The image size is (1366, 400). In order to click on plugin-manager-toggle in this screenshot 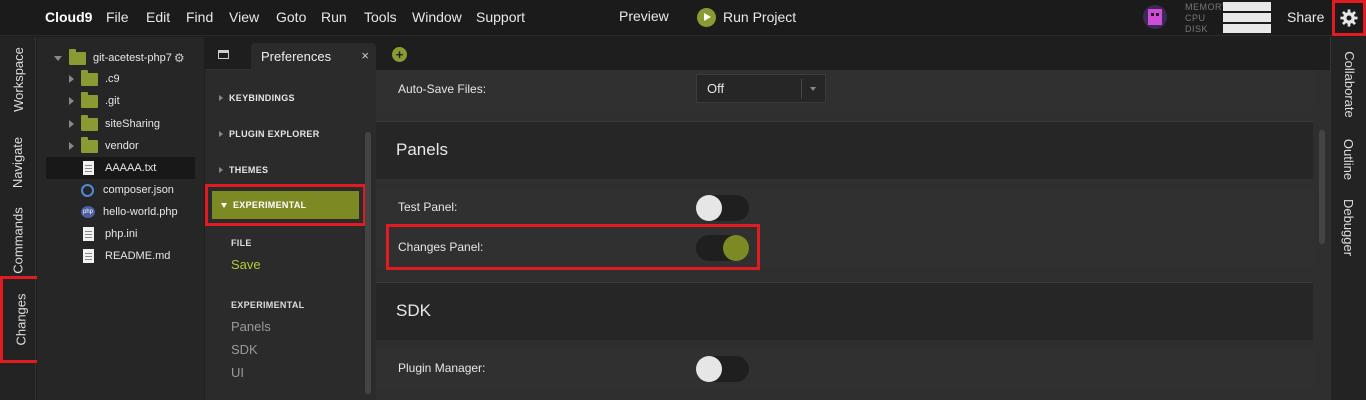, I will do `click(722, 369)`.